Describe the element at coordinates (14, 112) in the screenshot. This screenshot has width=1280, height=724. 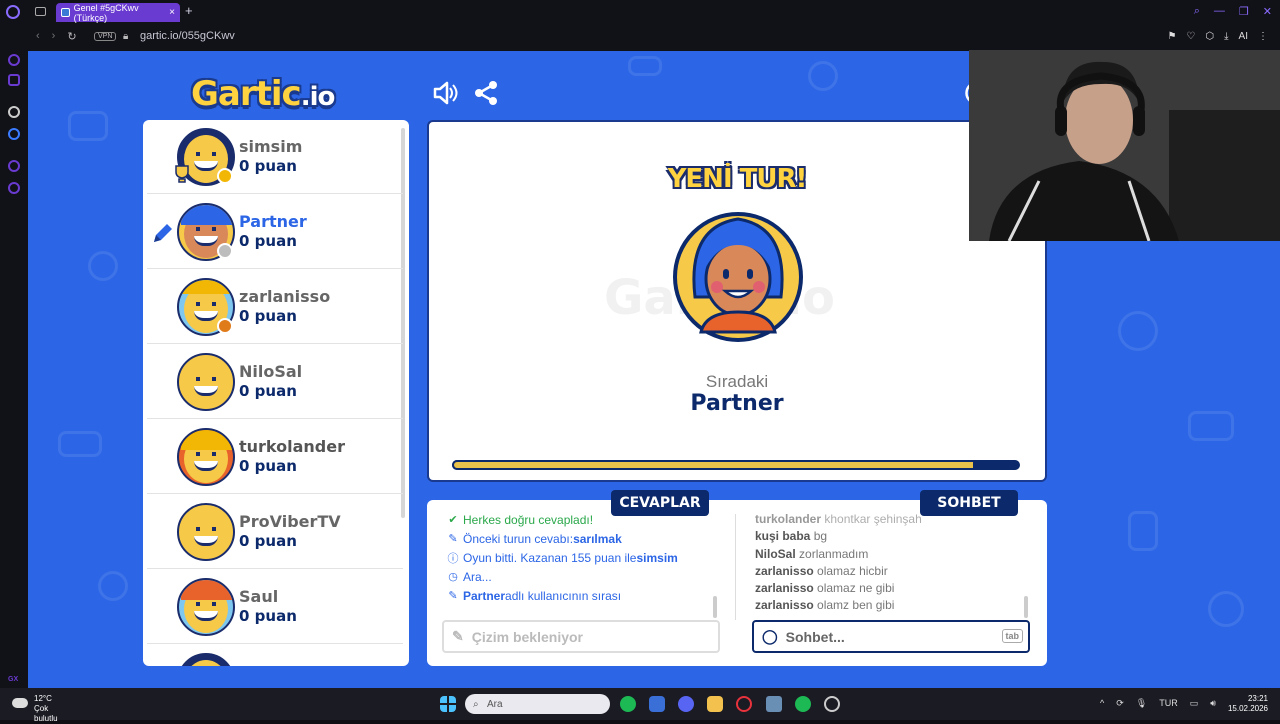
I see `sidebar-chatgpt-icon` at that location.